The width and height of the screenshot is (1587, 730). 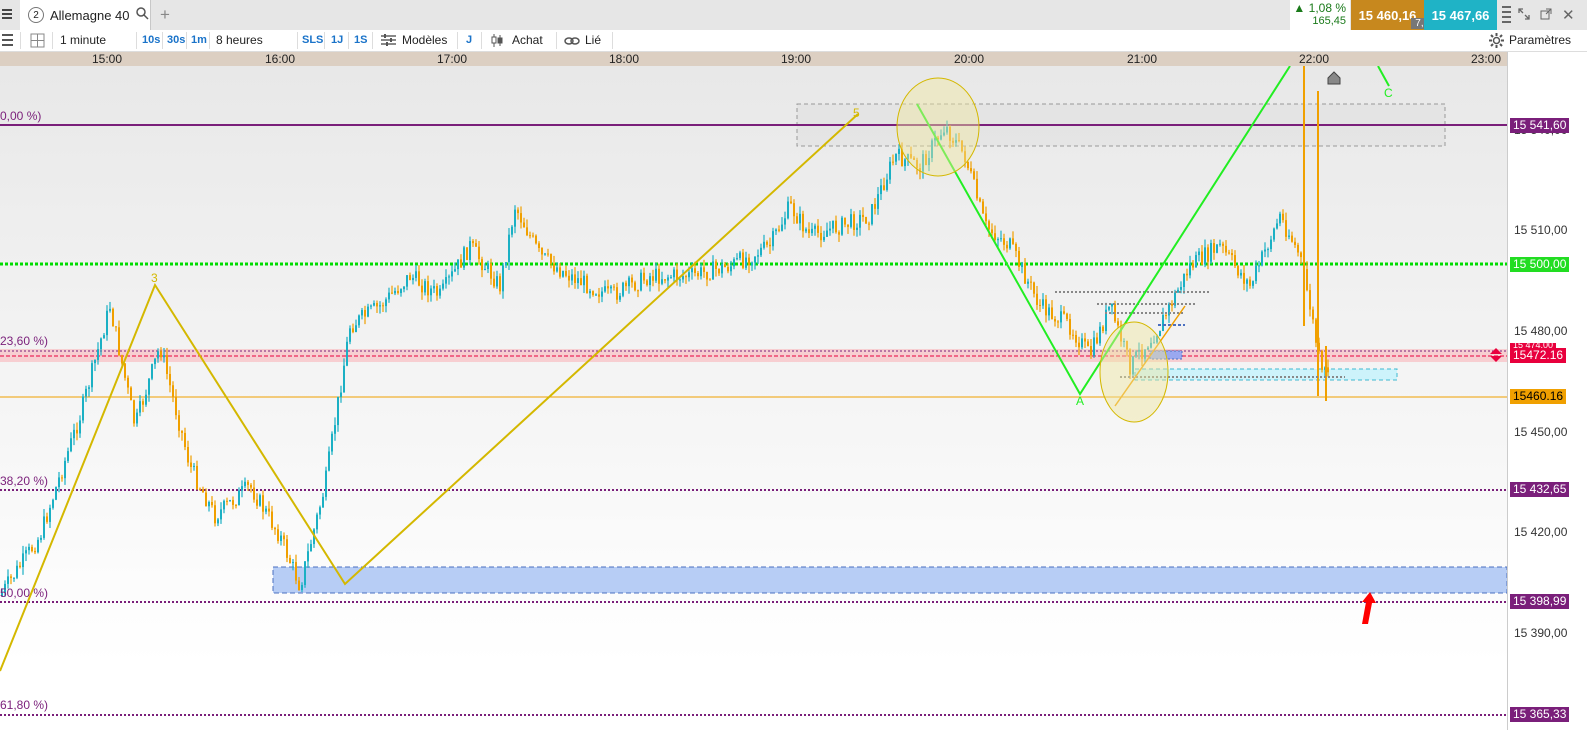 What do you see at coordinates (176, 40) in the screenshot?
I see `btn-30s: 30s` at bounding box center [176, 40].